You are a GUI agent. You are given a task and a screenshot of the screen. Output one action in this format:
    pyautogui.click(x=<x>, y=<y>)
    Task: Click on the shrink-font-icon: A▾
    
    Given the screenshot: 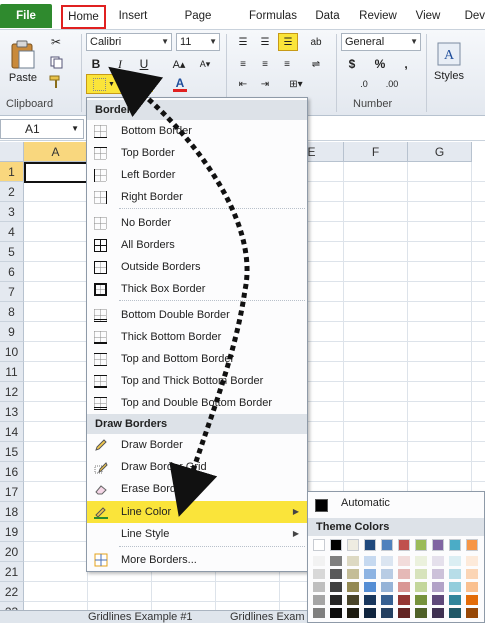 What is the action you would take?
    pyautogui.click(x=205, y=64)
    